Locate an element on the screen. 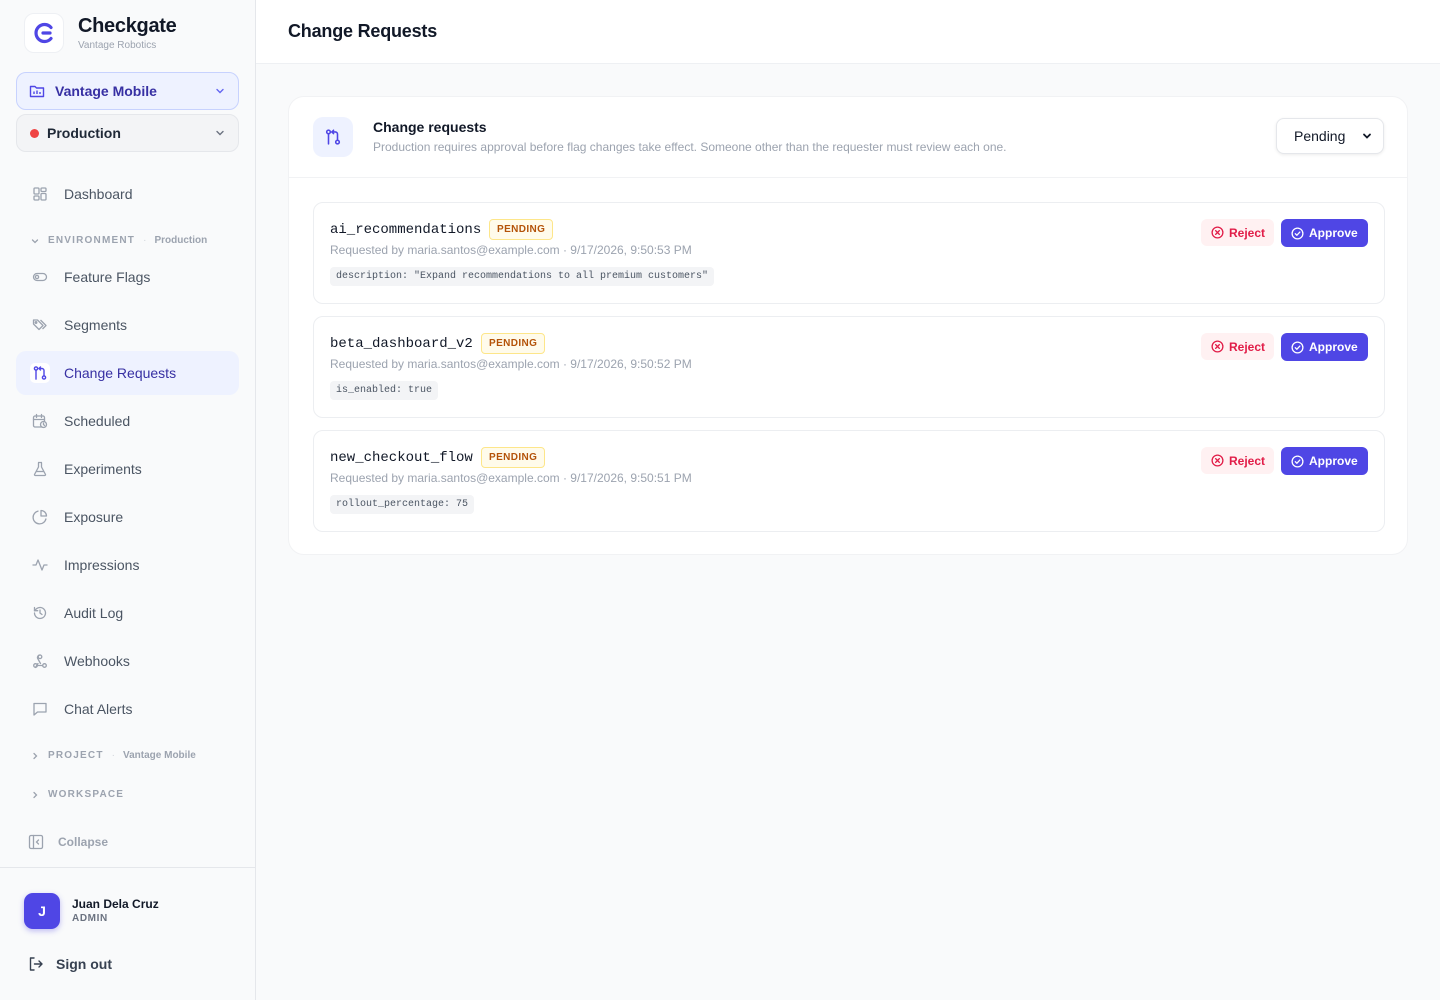  brand: Checkgate Vantage Robotics is located at coordinates (100, 33).